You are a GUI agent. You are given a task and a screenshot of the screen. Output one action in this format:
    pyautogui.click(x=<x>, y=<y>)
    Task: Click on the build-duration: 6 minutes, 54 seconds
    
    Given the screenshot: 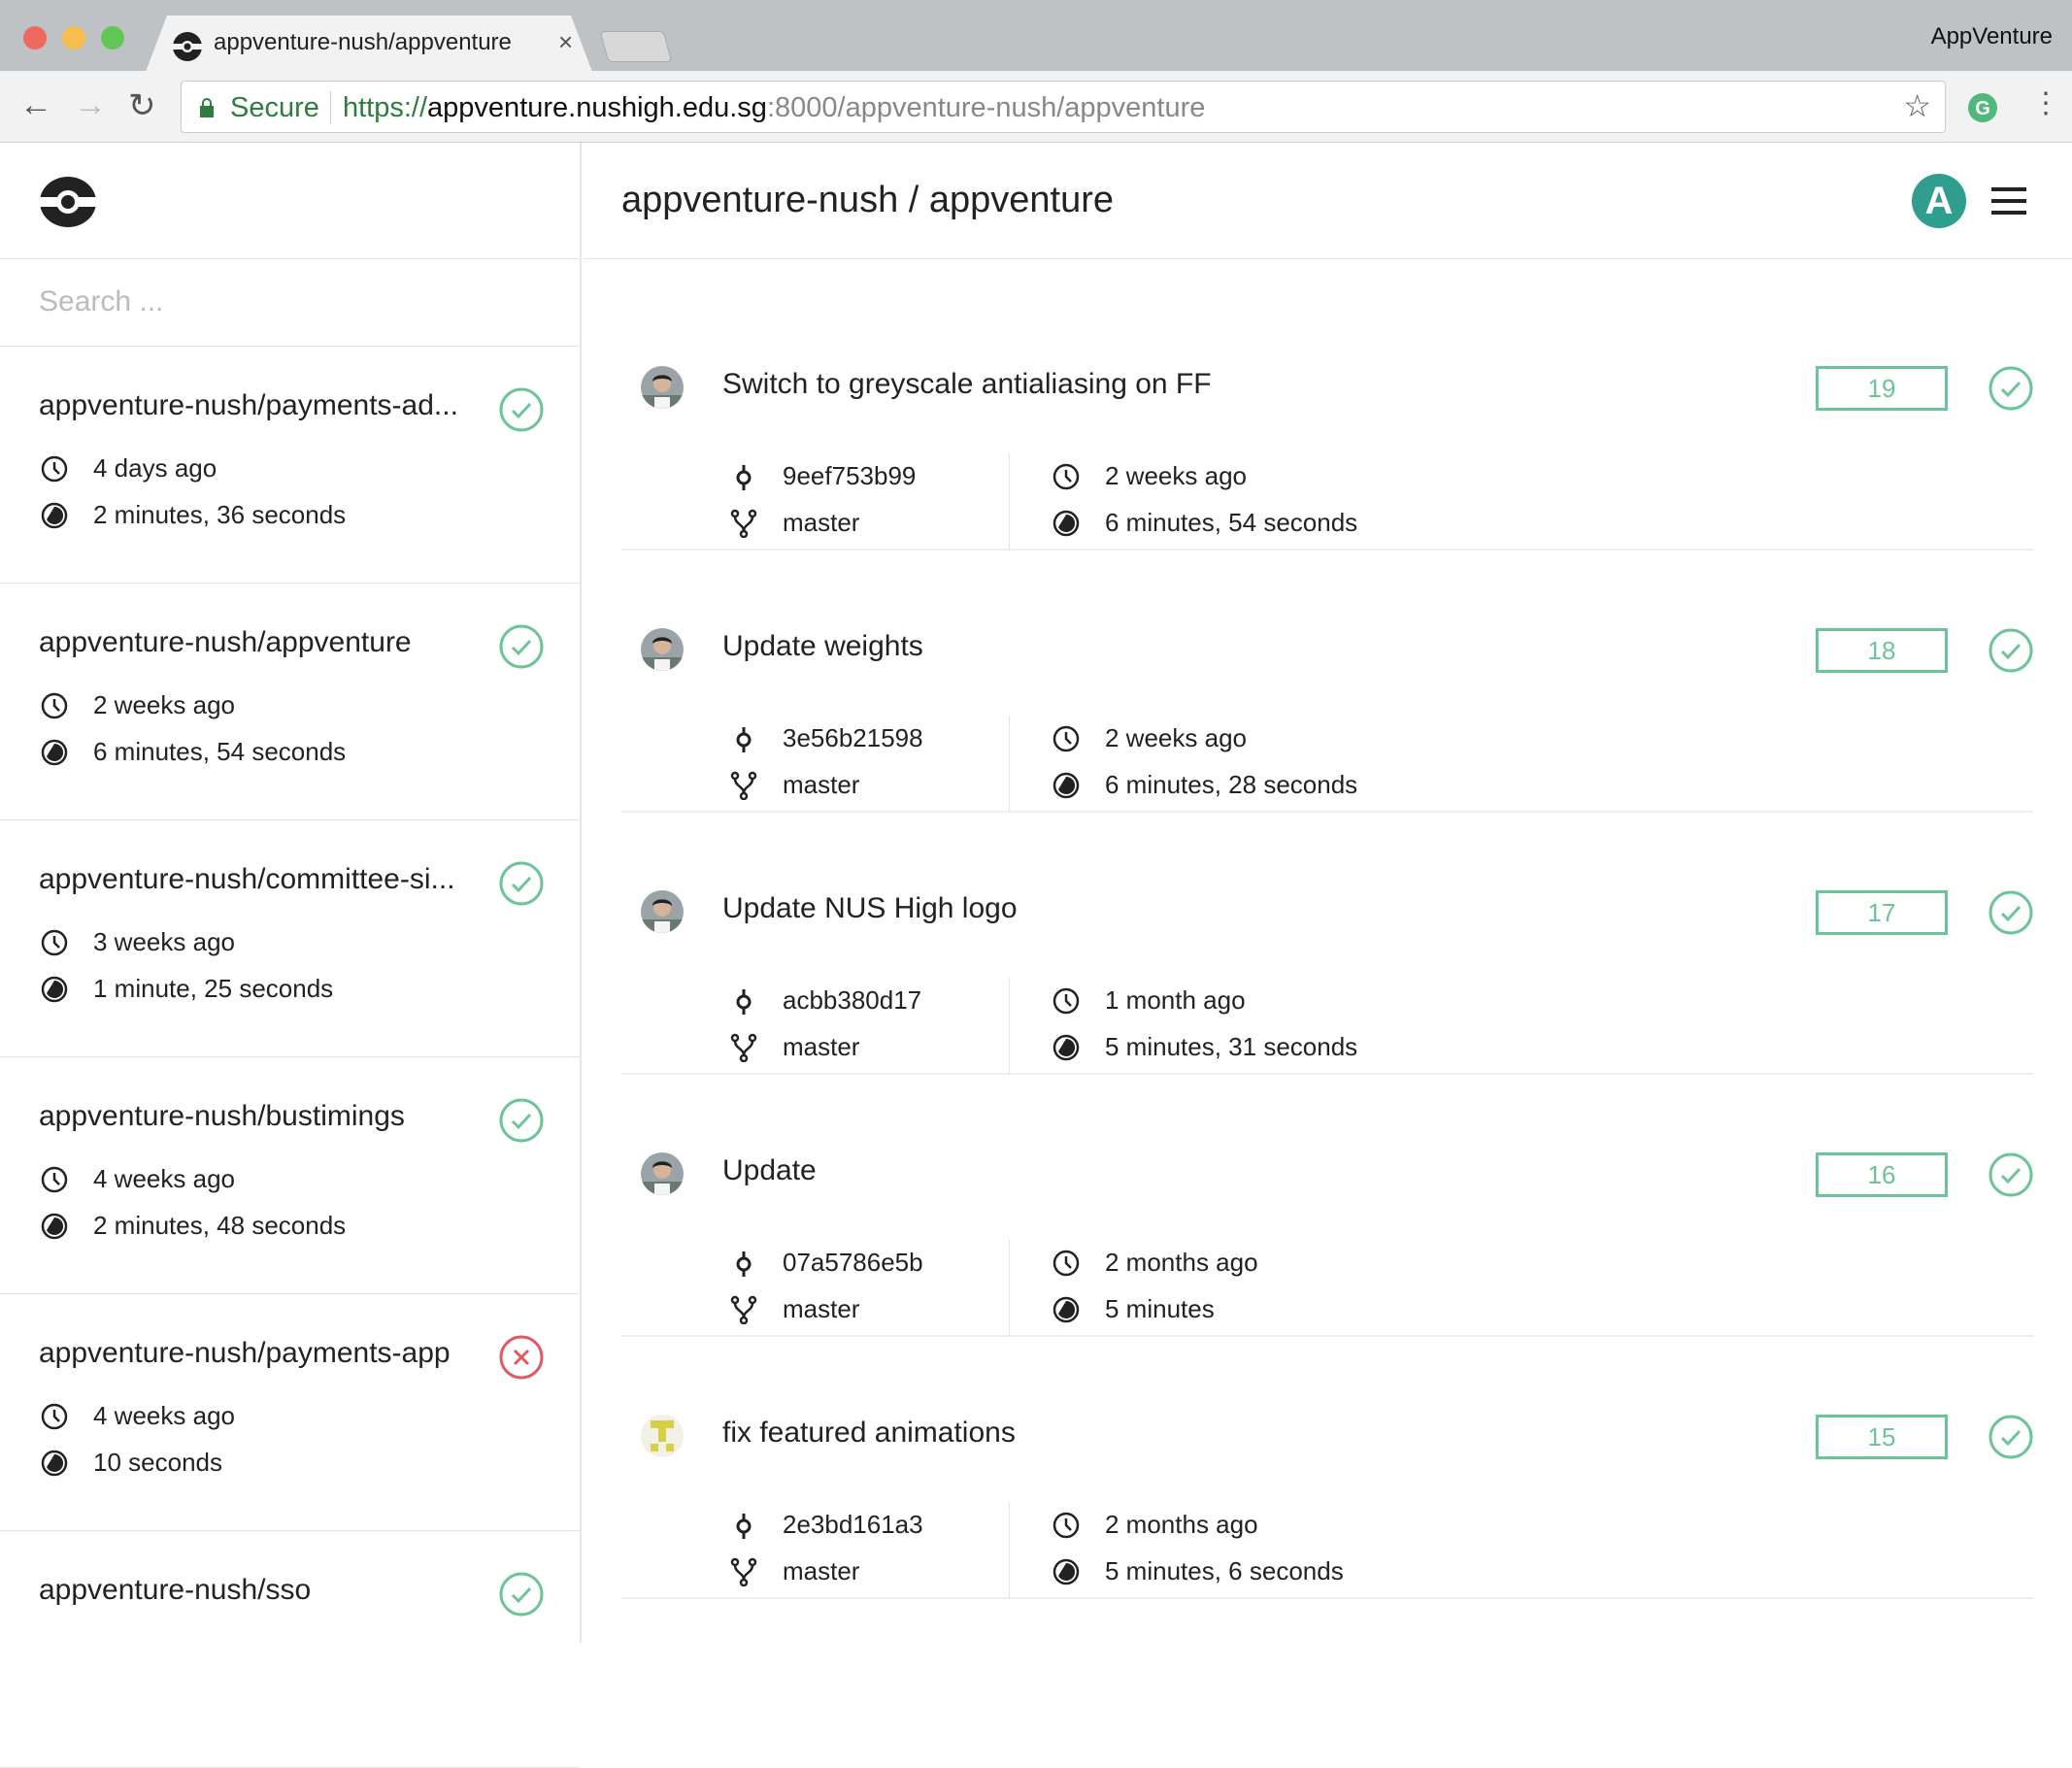 What is the action you would take?
    pyautogui.click(x=1231, y=522)
    